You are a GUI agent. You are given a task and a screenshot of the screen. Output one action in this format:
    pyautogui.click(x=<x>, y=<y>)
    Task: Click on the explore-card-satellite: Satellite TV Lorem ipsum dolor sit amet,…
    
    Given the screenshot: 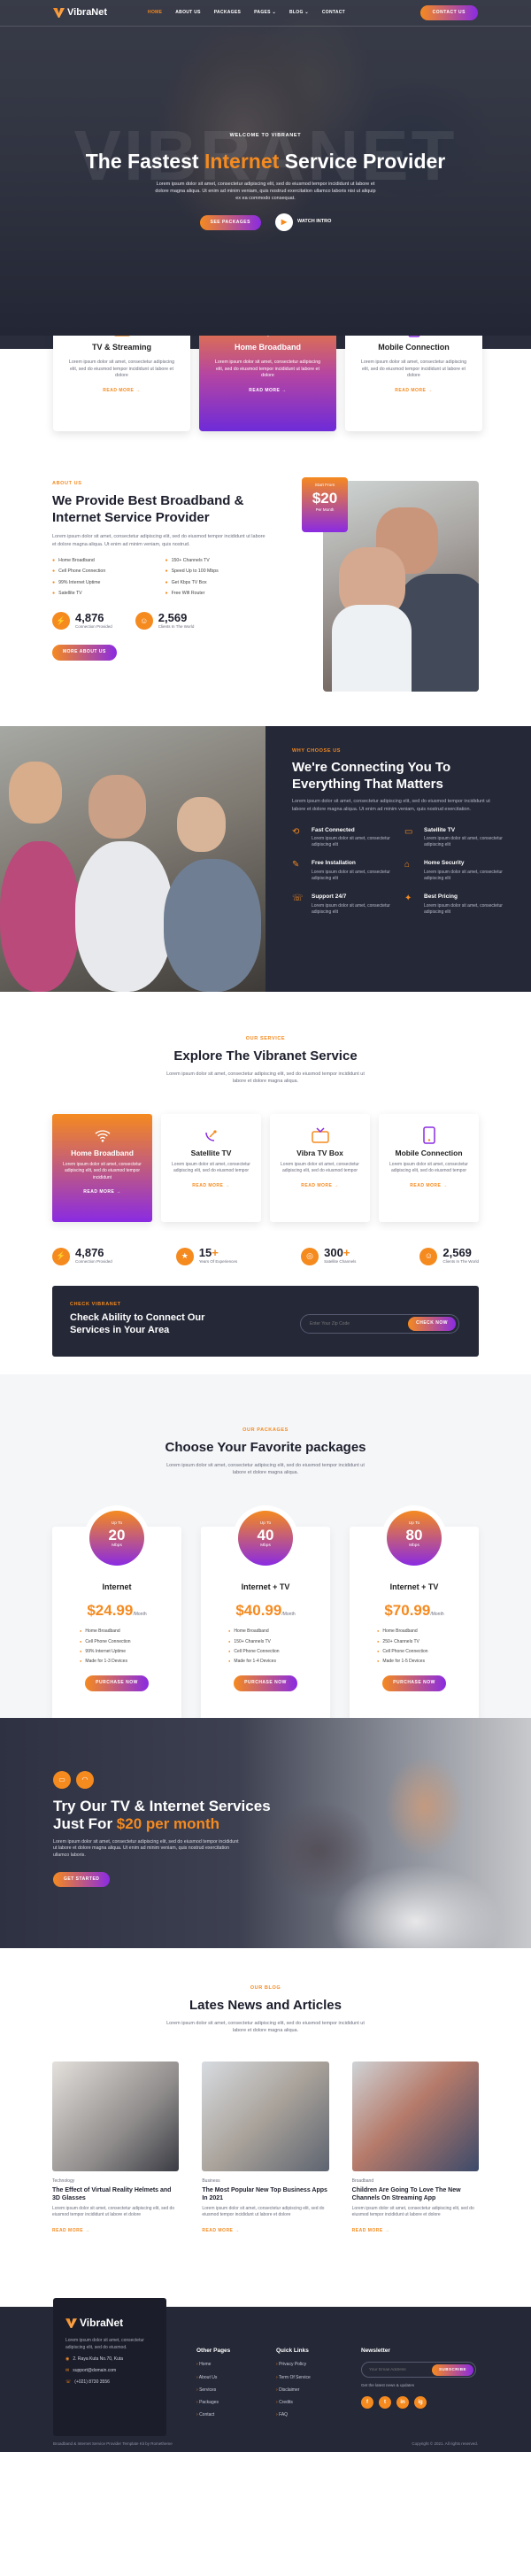 What is the action you would take?
    pyautogui.click(x=211, y=1167)
    